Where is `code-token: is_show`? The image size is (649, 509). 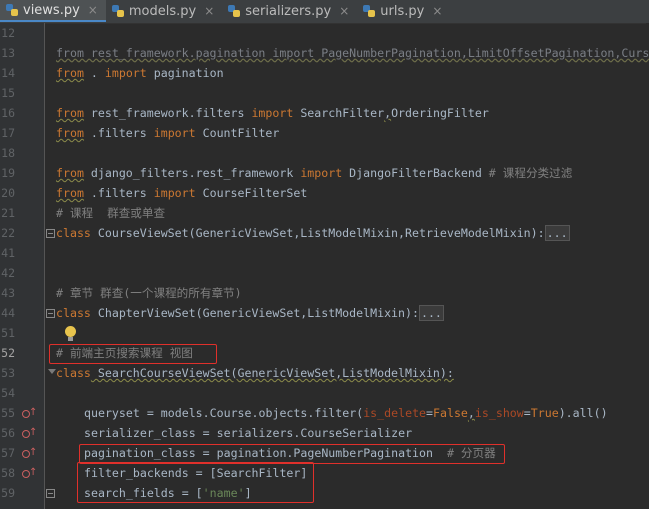 code-token: is_show is located at coordinates (499, 413).